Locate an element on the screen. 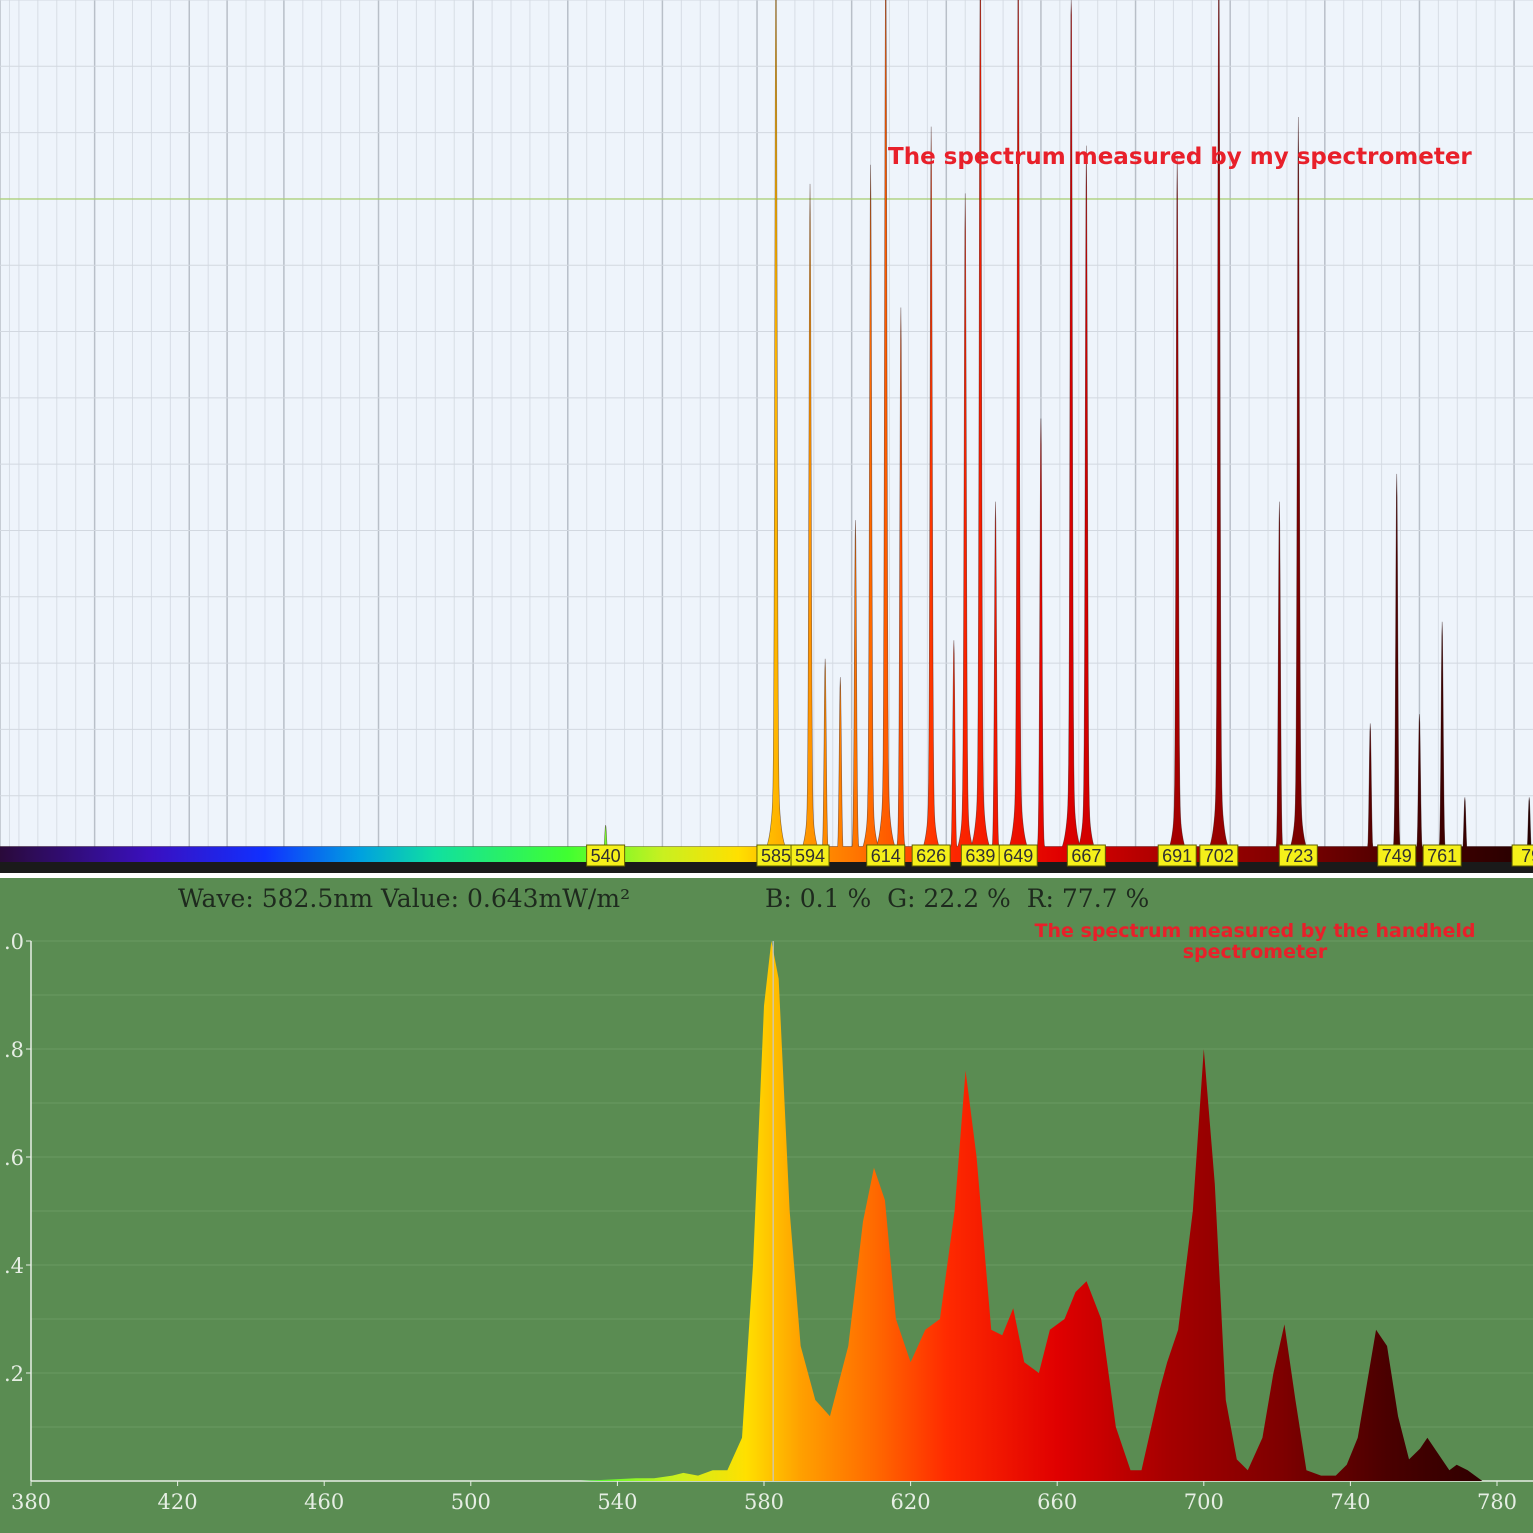  y-tick-label: .8 is located at coordinates (14, 1050).